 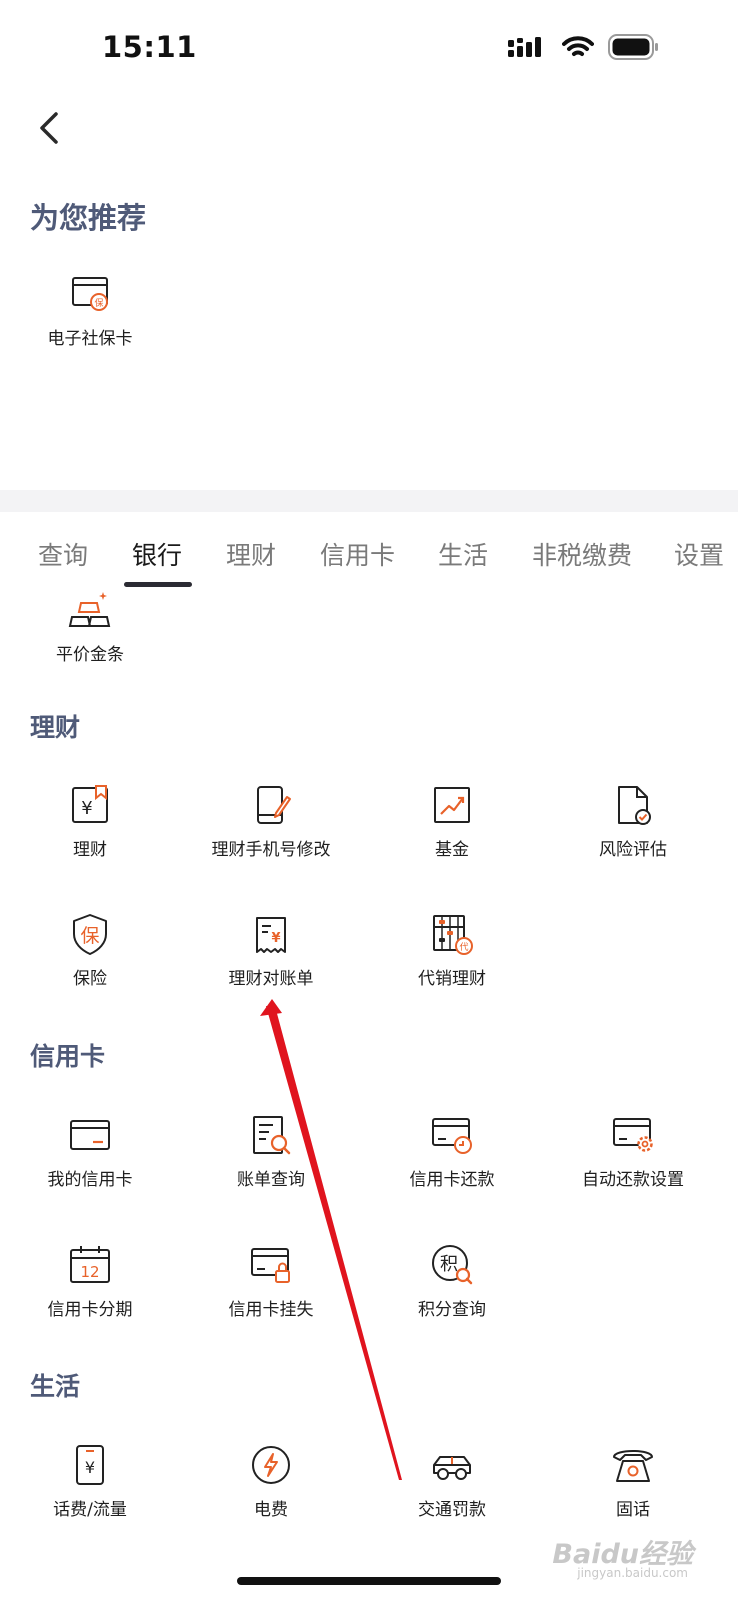 I want to click on item-label: 交通罚款, so click(x=452, y=1510).